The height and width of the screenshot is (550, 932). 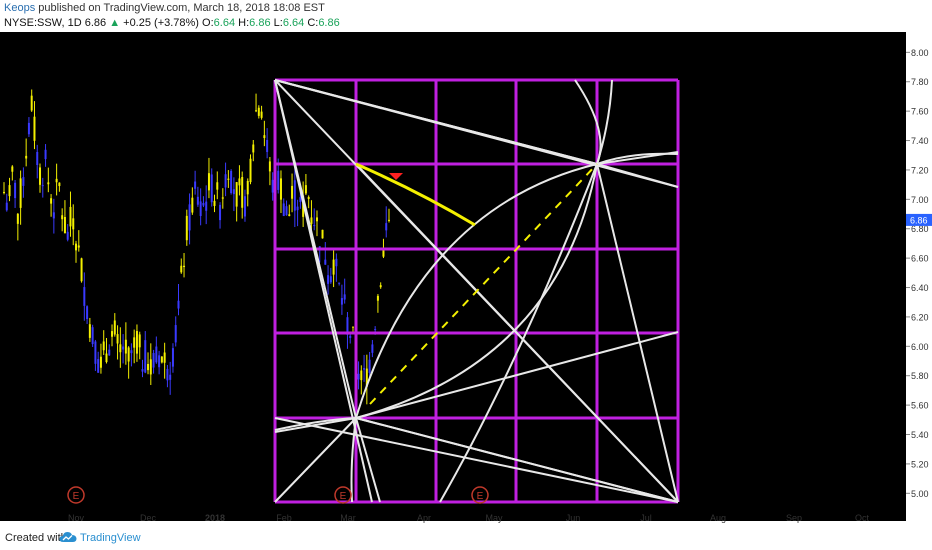 What do you see at coordinates (920, 112) in the screenshot?
I see `price-tick-label: 7.60` at bounding box center [920, 112].